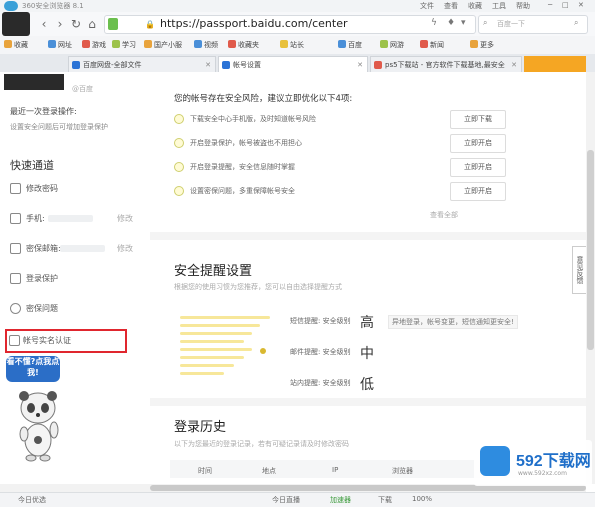 The image size is (595, 507). What do you see at coordinates (451, 6) in the screenshot?
I see `menu-view: 查看` at bounding box center [451, 6].